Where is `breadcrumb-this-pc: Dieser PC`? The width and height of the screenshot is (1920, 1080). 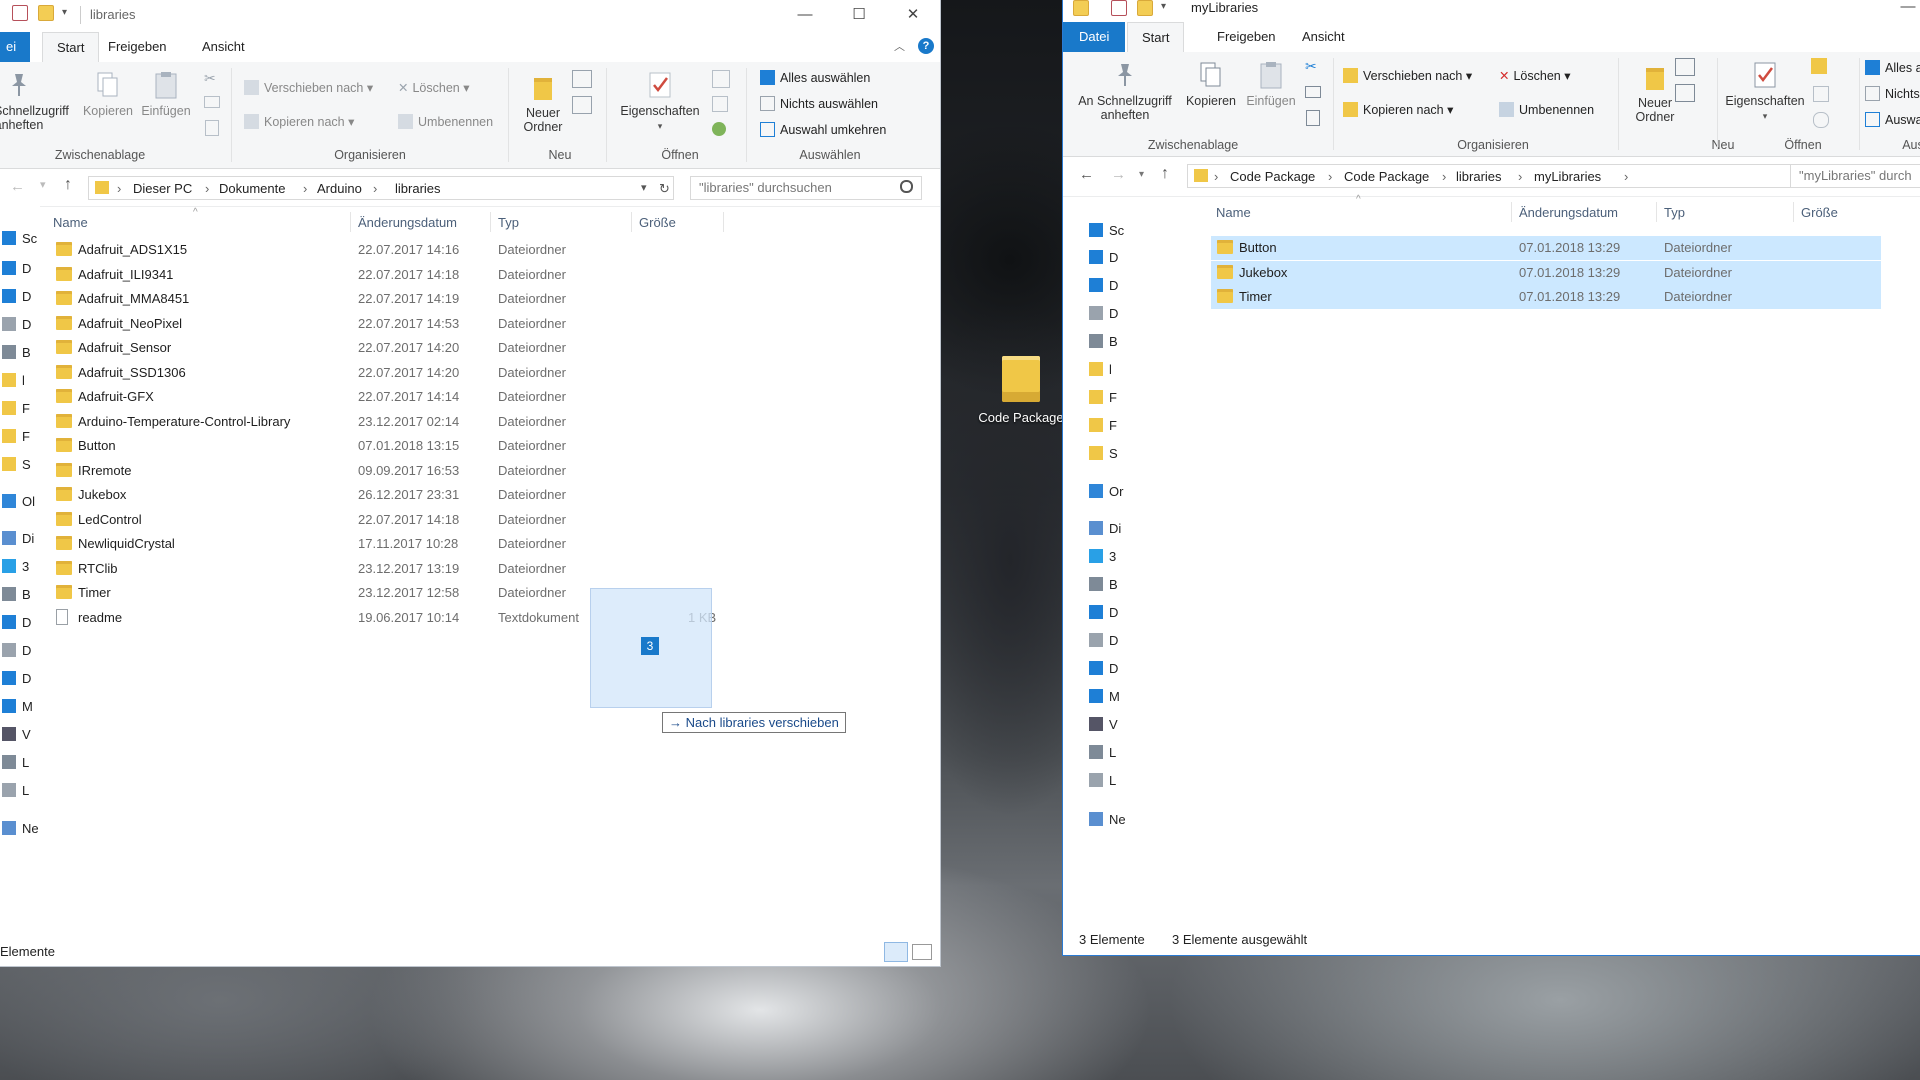
breadcrumb-this-pc: Dieser PC is located at coordinates (162, 188).